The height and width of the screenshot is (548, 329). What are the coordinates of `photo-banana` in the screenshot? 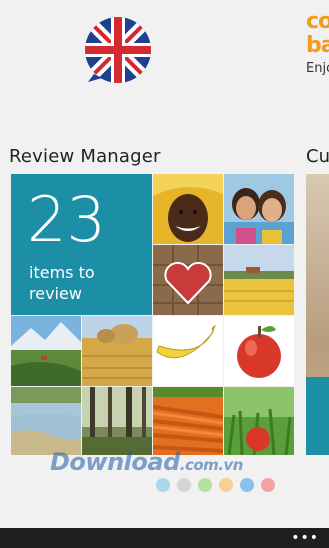 It's located at (188, 351).